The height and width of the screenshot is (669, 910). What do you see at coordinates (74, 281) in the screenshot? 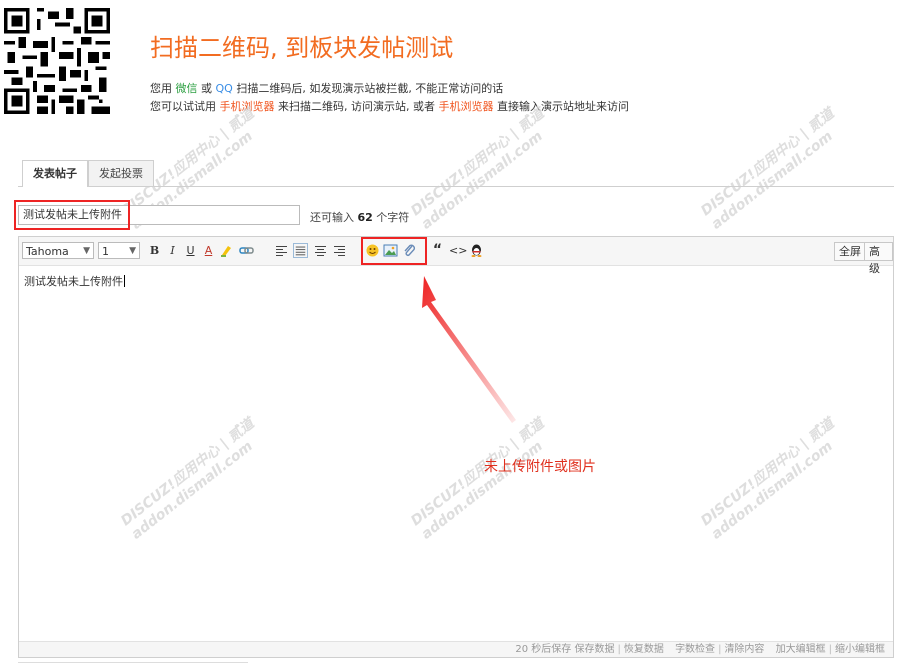
I see `editor-content: 测试发帖未上传附件` at bounding box center [74, 281].